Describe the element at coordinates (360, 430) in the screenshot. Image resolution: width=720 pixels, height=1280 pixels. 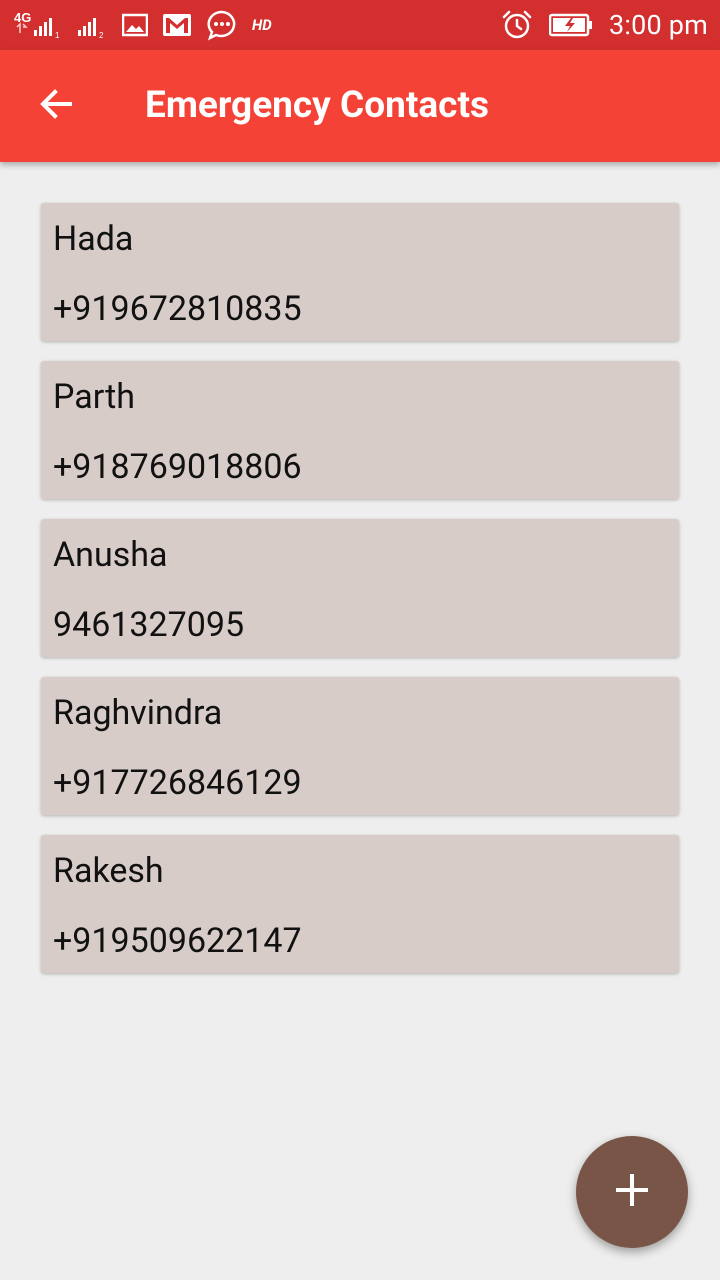
I see `contact-card: Parth +918769018806` at that location.